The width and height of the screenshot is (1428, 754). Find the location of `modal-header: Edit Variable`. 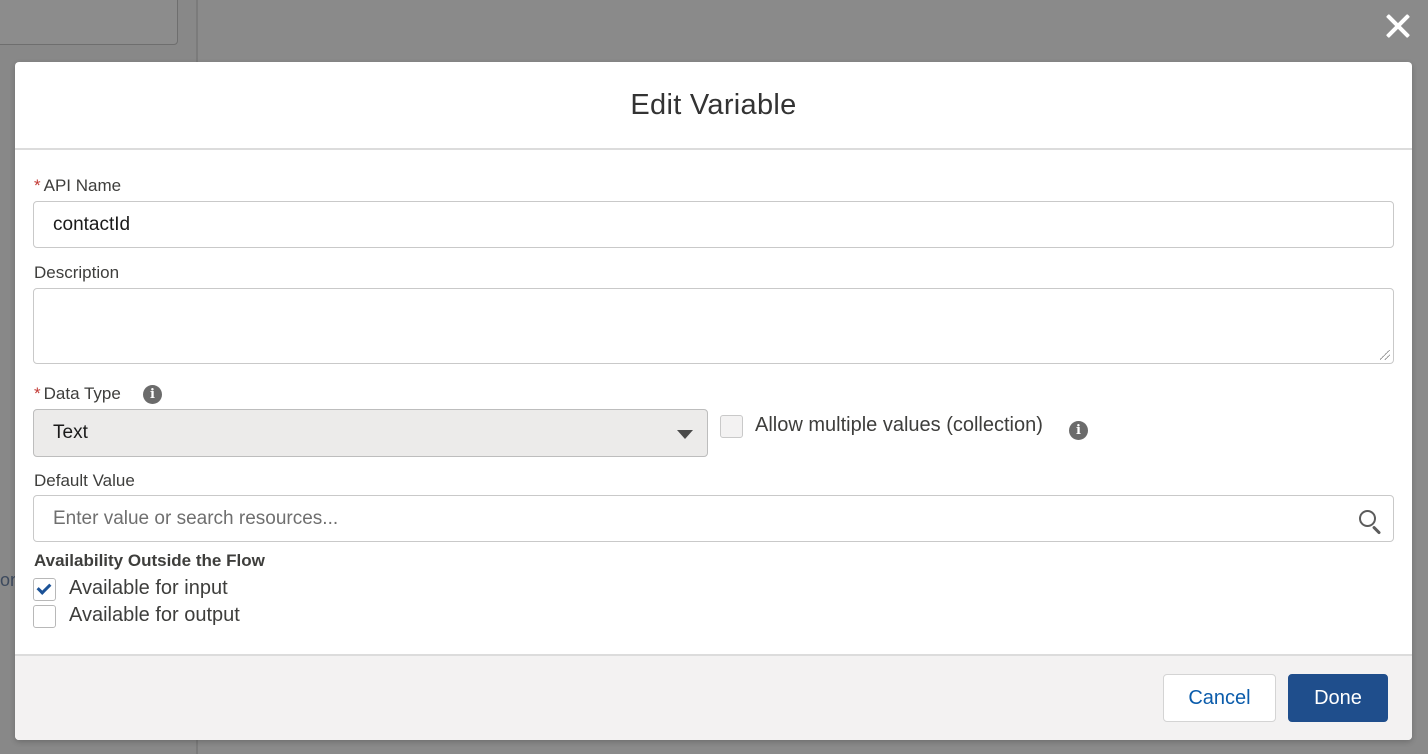

modal-header: Edit Variable is located at coordinates (713, 106).